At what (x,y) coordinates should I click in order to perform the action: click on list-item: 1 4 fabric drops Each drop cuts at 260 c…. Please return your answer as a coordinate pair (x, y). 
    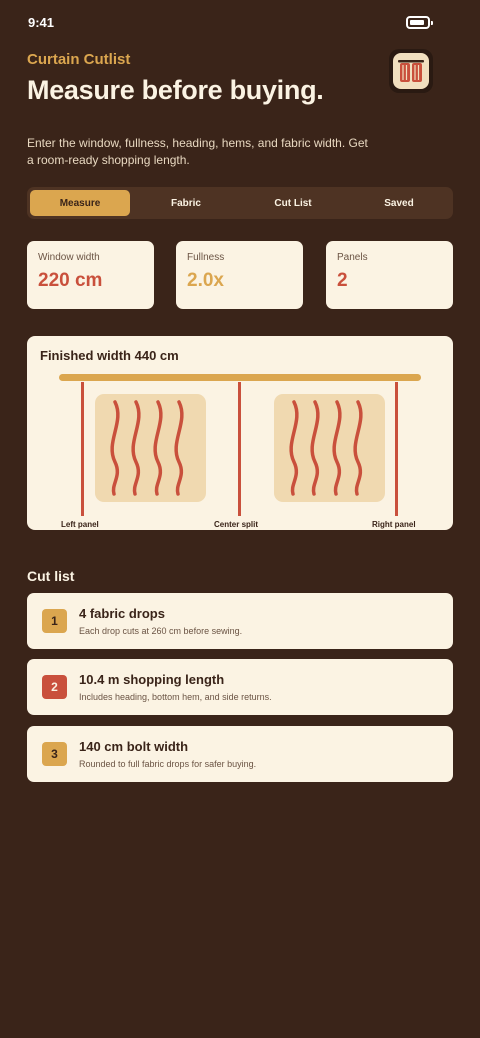
    Looking at the image, I should click on (240, 621).